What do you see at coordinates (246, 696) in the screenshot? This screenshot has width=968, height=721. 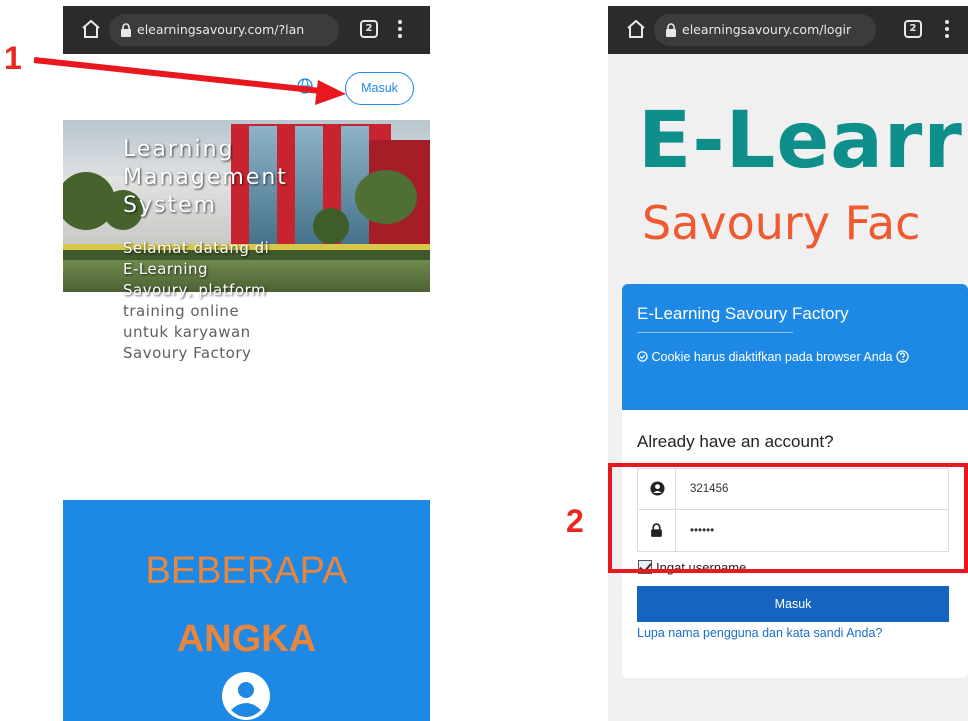 I see `user-icon` at bounding box center [246, 696].